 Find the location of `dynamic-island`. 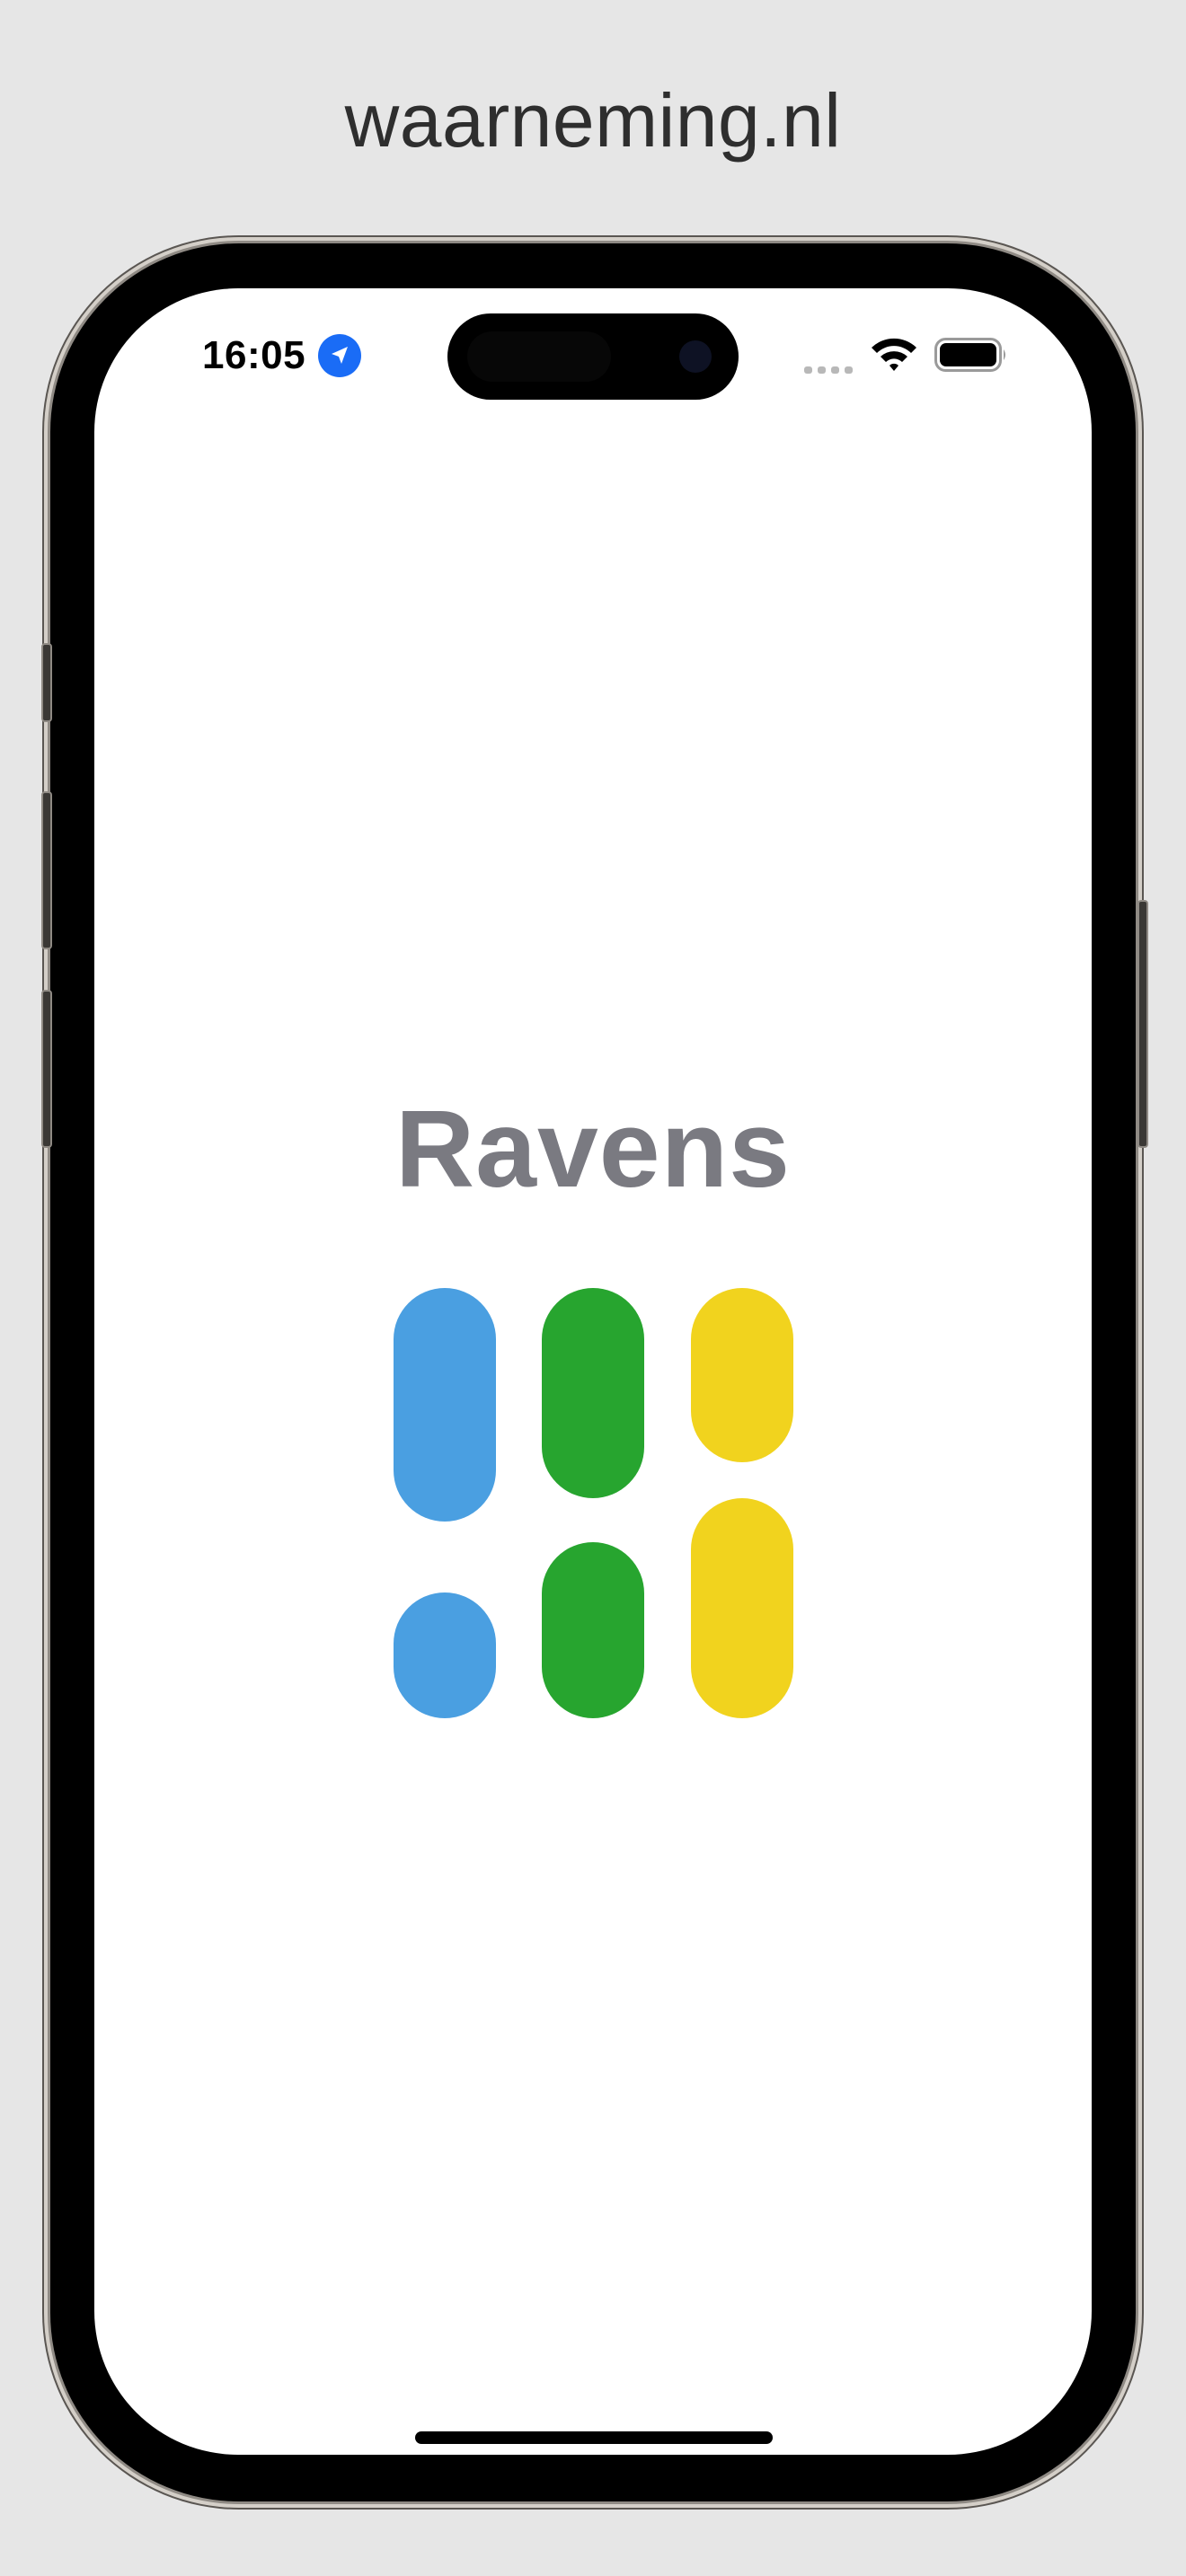

dynamic-island is located at coordinates (593, 356).